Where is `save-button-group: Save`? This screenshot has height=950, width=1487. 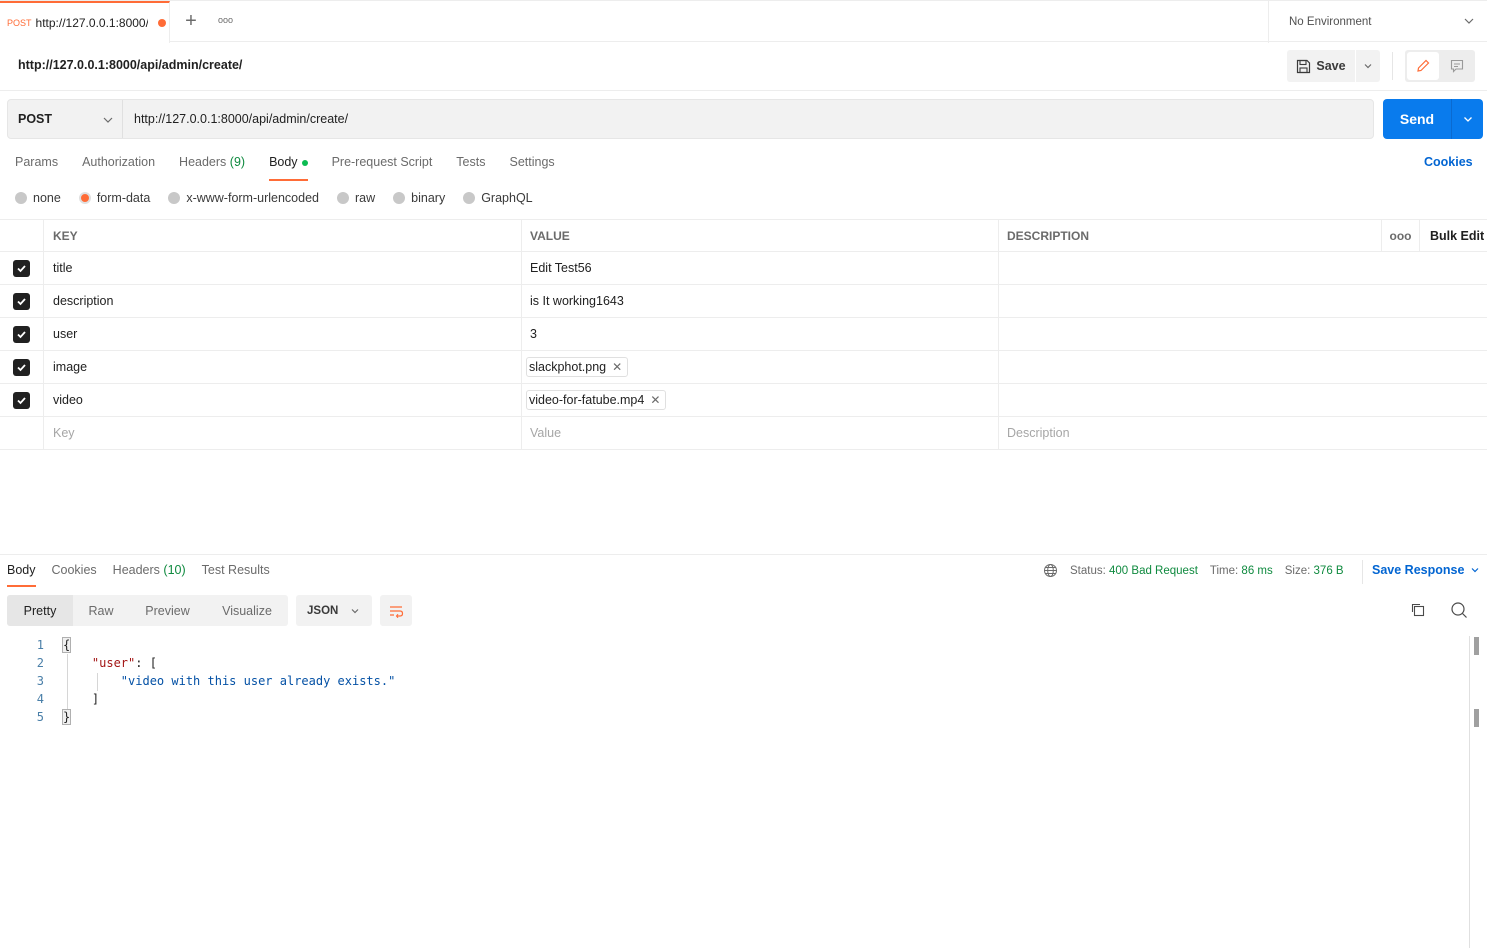
save-button-group: Save is located at coordinates (1333, 66).